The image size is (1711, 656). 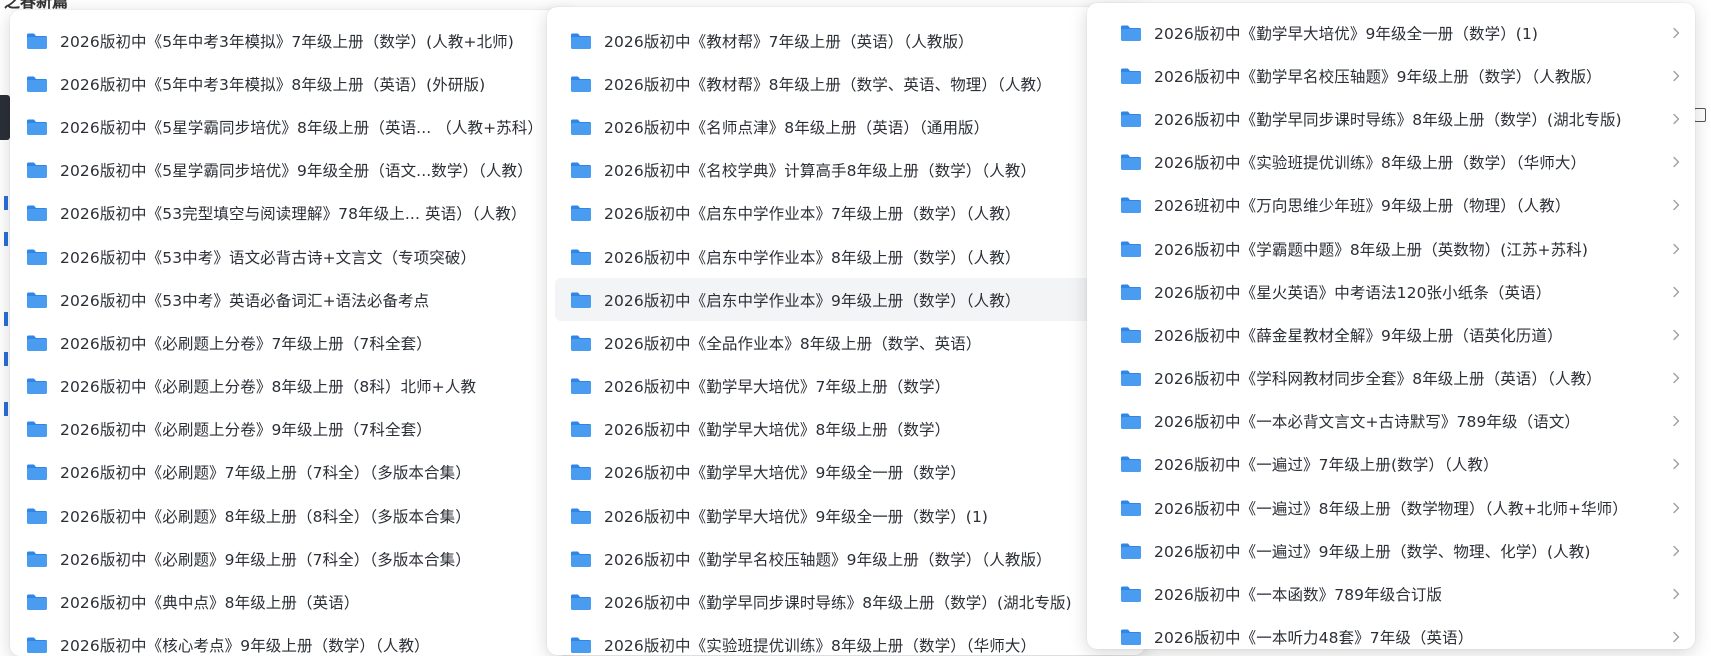 I want to click on folder-item: 2026版初中《必刷题上分卷》7年级上册（7科全套）, so click(x=290, y=342).